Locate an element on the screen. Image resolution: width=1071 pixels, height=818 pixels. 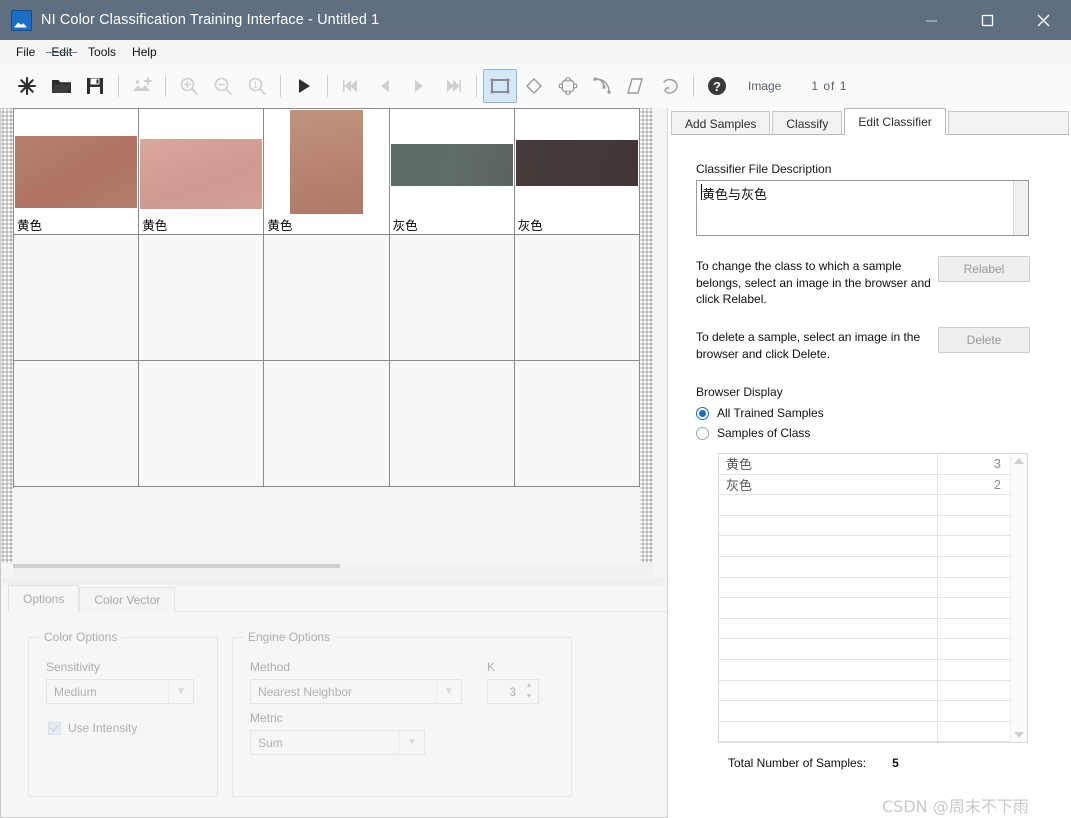
class-table-scrollbar is located at coordinates (1018, 598).